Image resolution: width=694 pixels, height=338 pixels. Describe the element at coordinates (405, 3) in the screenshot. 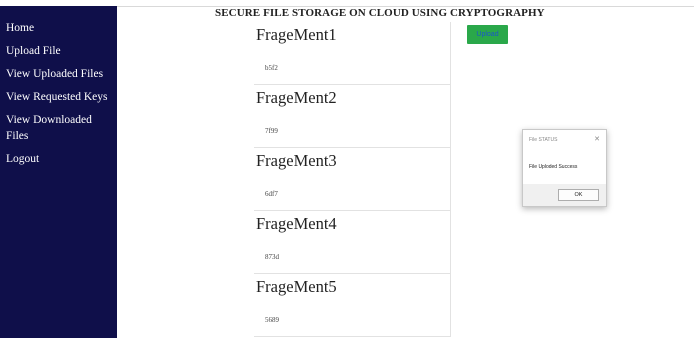

I see `top-bar` at that location.